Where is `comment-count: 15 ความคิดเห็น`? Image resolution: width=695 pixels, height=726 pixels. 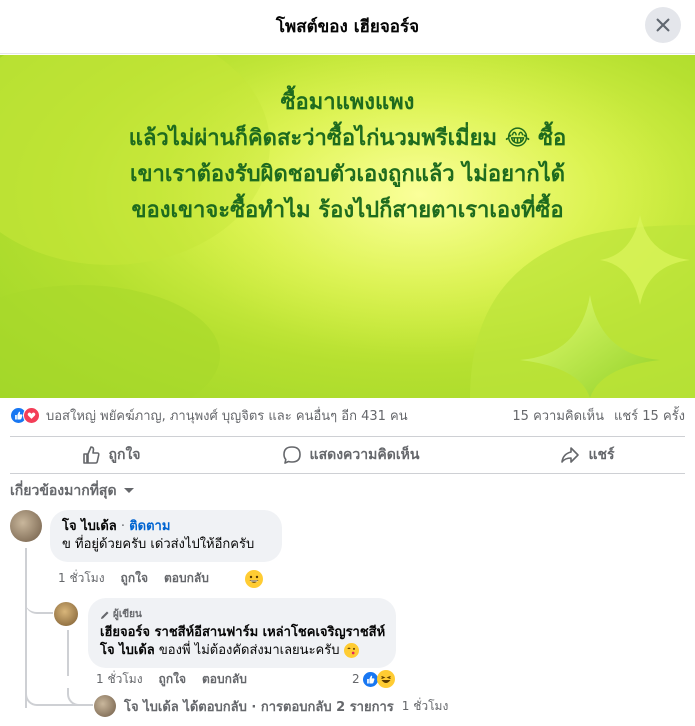 comment-count: 15 ความคิดเห็น is located at coordinates (558, 415).